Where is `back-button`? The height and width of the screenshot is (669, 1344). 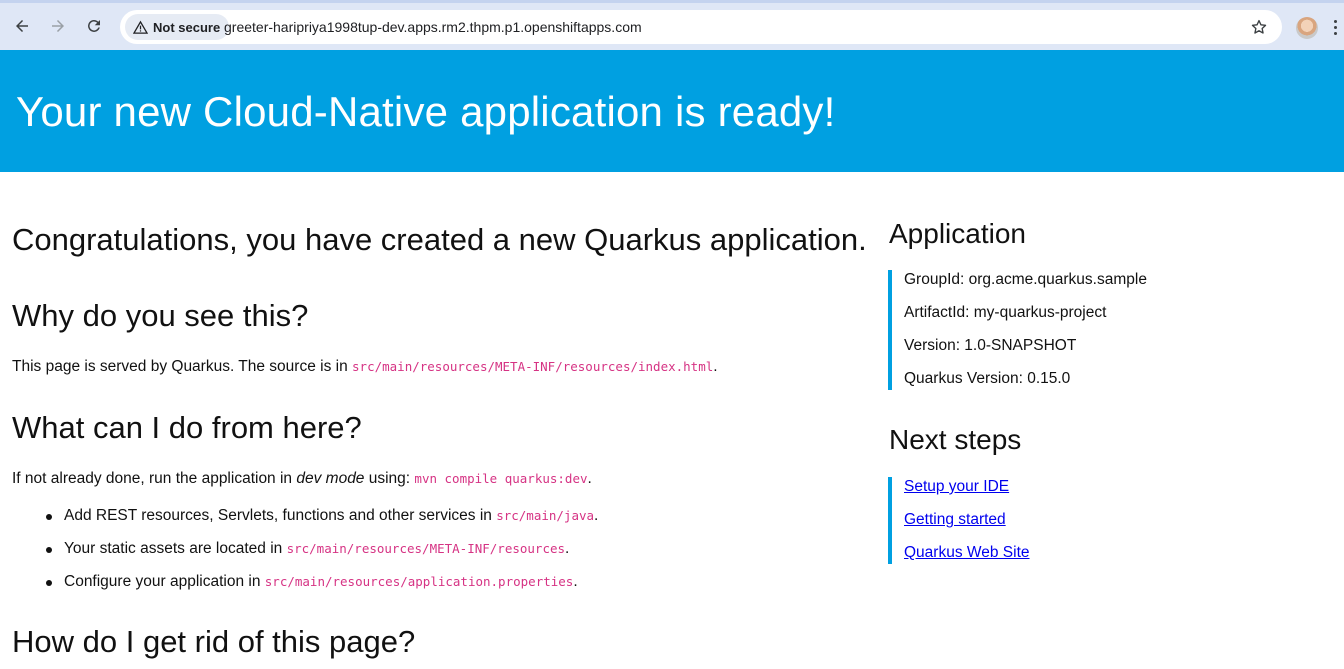
back-button is located at coordinates (22, 26).